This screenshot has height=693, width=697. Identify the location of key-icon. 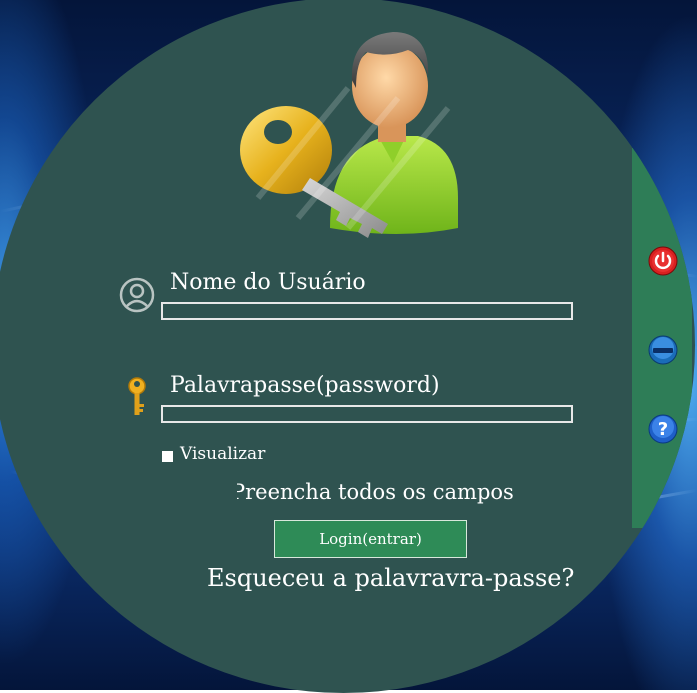
(137, 396).